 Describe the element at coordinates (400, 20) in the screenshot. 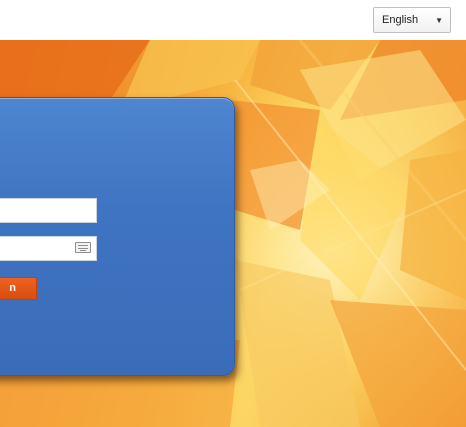

I see `language-select-value: English` at that location.